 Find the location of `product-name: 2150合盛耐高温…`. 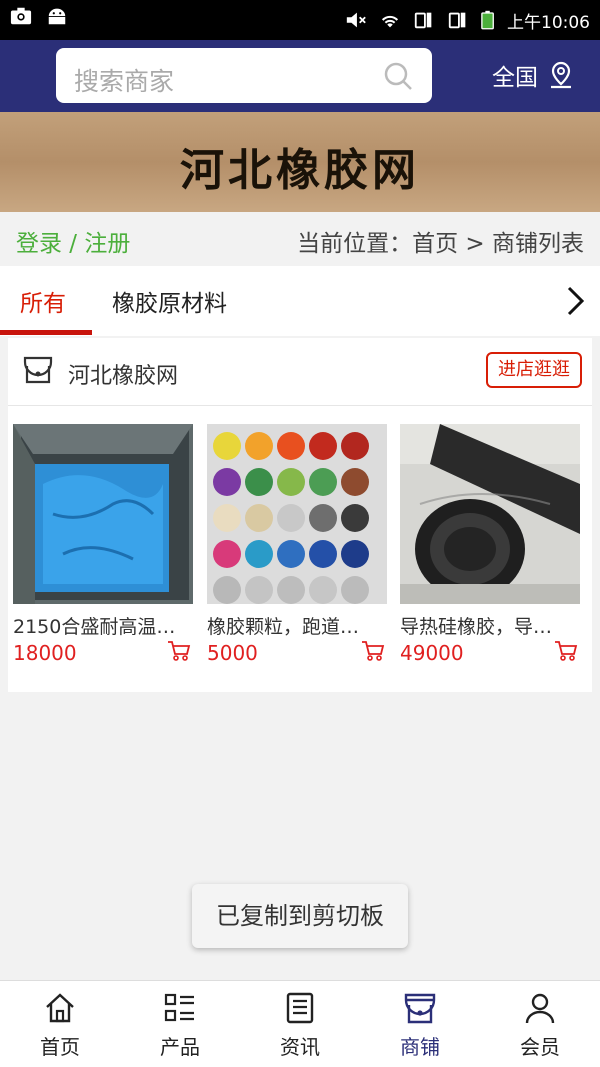

product-name: 2150合盛耐高温… is located at coordinates (94, 627).